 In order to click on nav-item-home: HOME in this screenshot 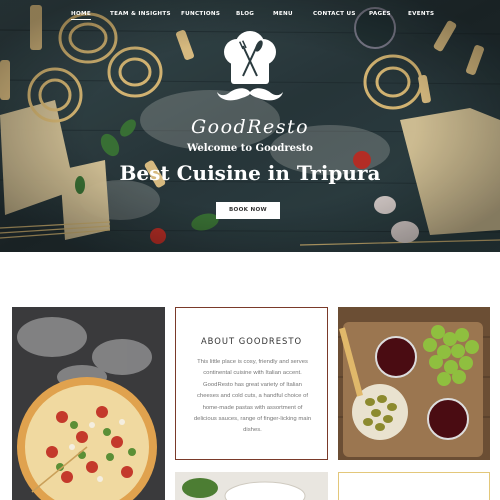, I will do `click(81, 15)`.